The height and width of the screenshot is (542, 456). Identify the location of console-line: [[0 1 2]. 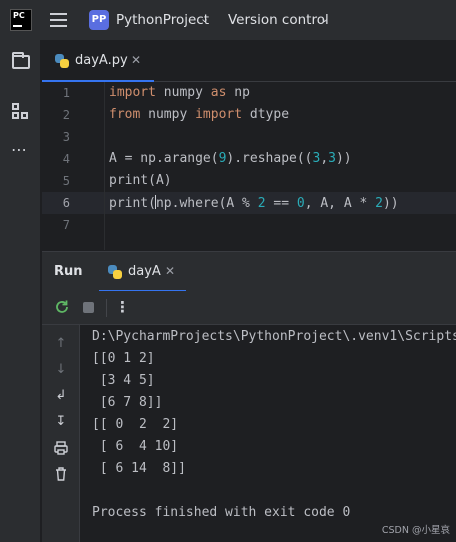
(123, 358).